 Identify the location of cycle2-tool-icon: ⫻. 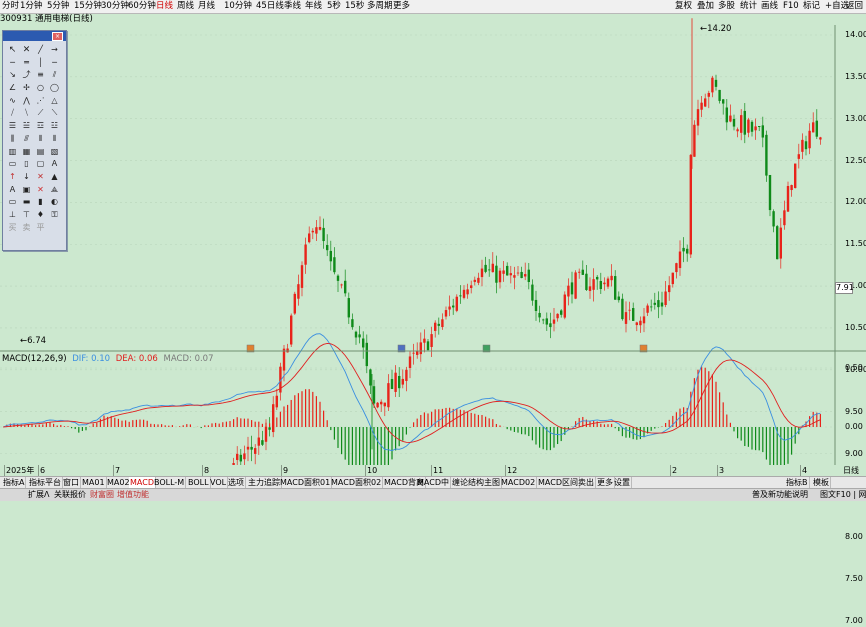
(26, 139).